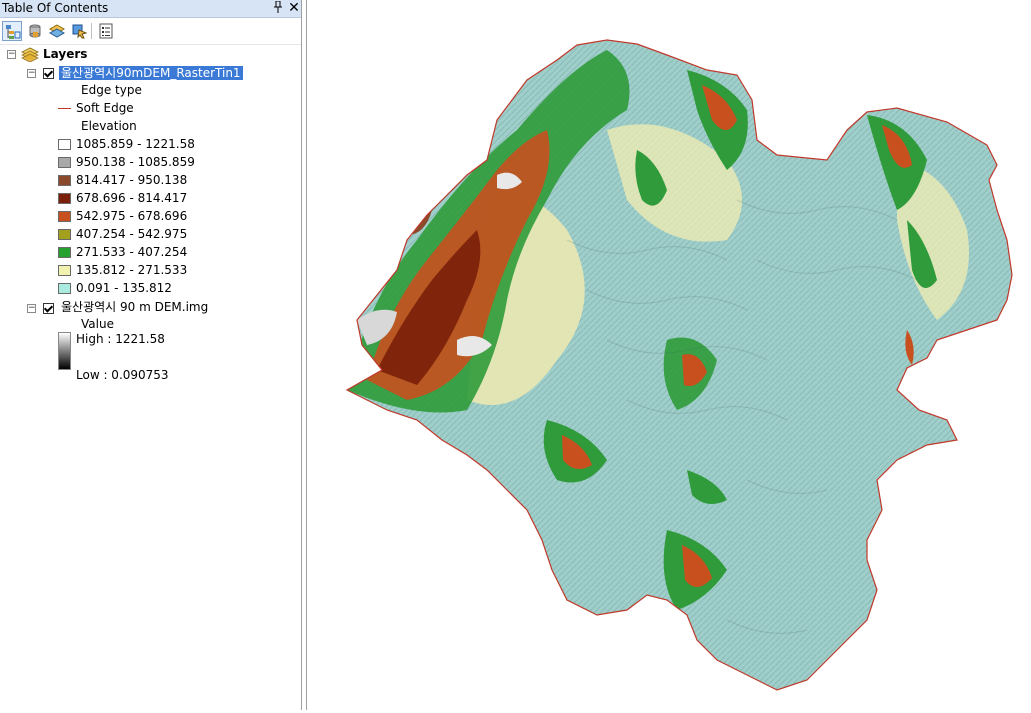 The height and width of the screenshot is (713, 1031). Describe the element at coordinates (134, 307) in the screenshot. I see `dem-layer-label: 울산광역시 90 m DEM.img` at that location.